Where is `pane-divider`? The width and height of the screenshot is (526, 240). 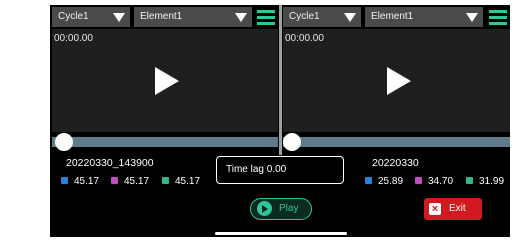
pane-divider is located at coordinates (280, 80).